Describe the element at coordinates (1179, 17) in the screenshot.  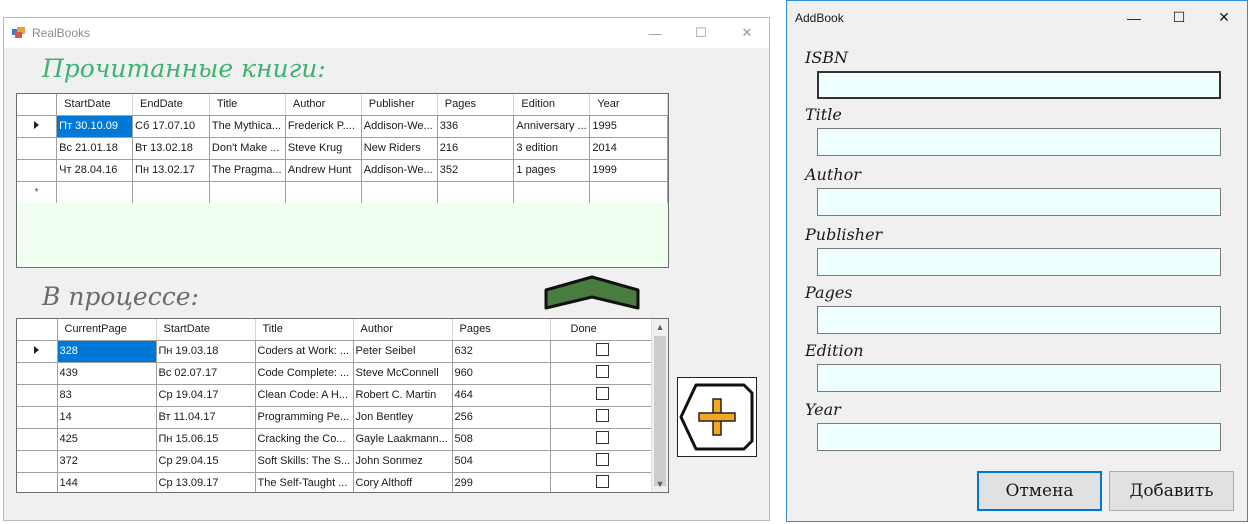
I see `dialog-maximize-button: ☐` at that location.